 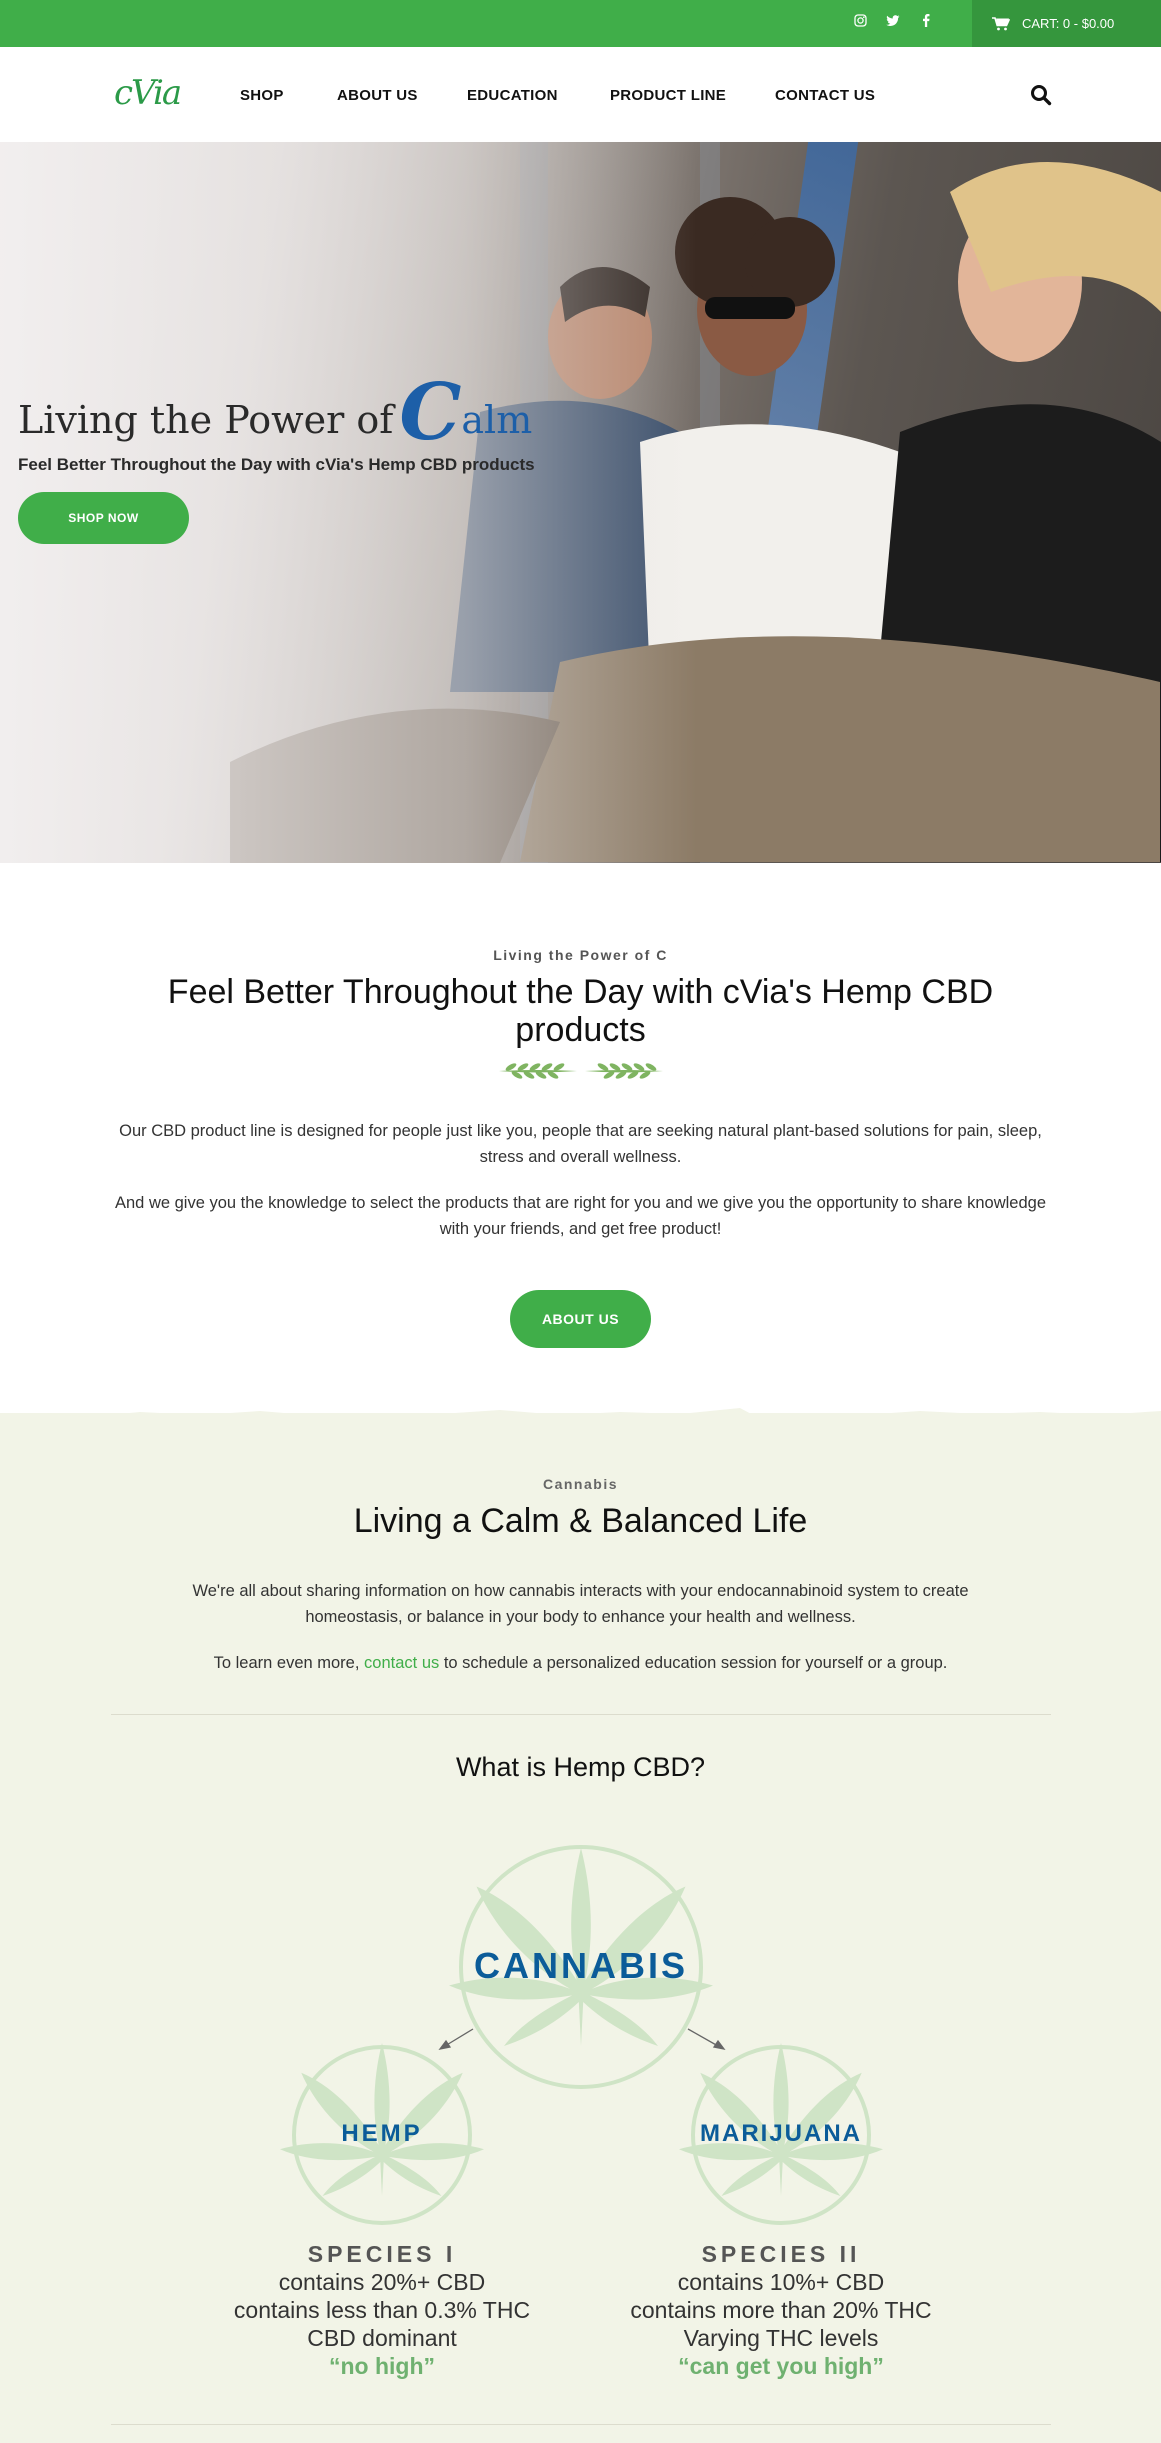 I want to click on nav-item-shop: SHOP, so click(x=262, y=95).